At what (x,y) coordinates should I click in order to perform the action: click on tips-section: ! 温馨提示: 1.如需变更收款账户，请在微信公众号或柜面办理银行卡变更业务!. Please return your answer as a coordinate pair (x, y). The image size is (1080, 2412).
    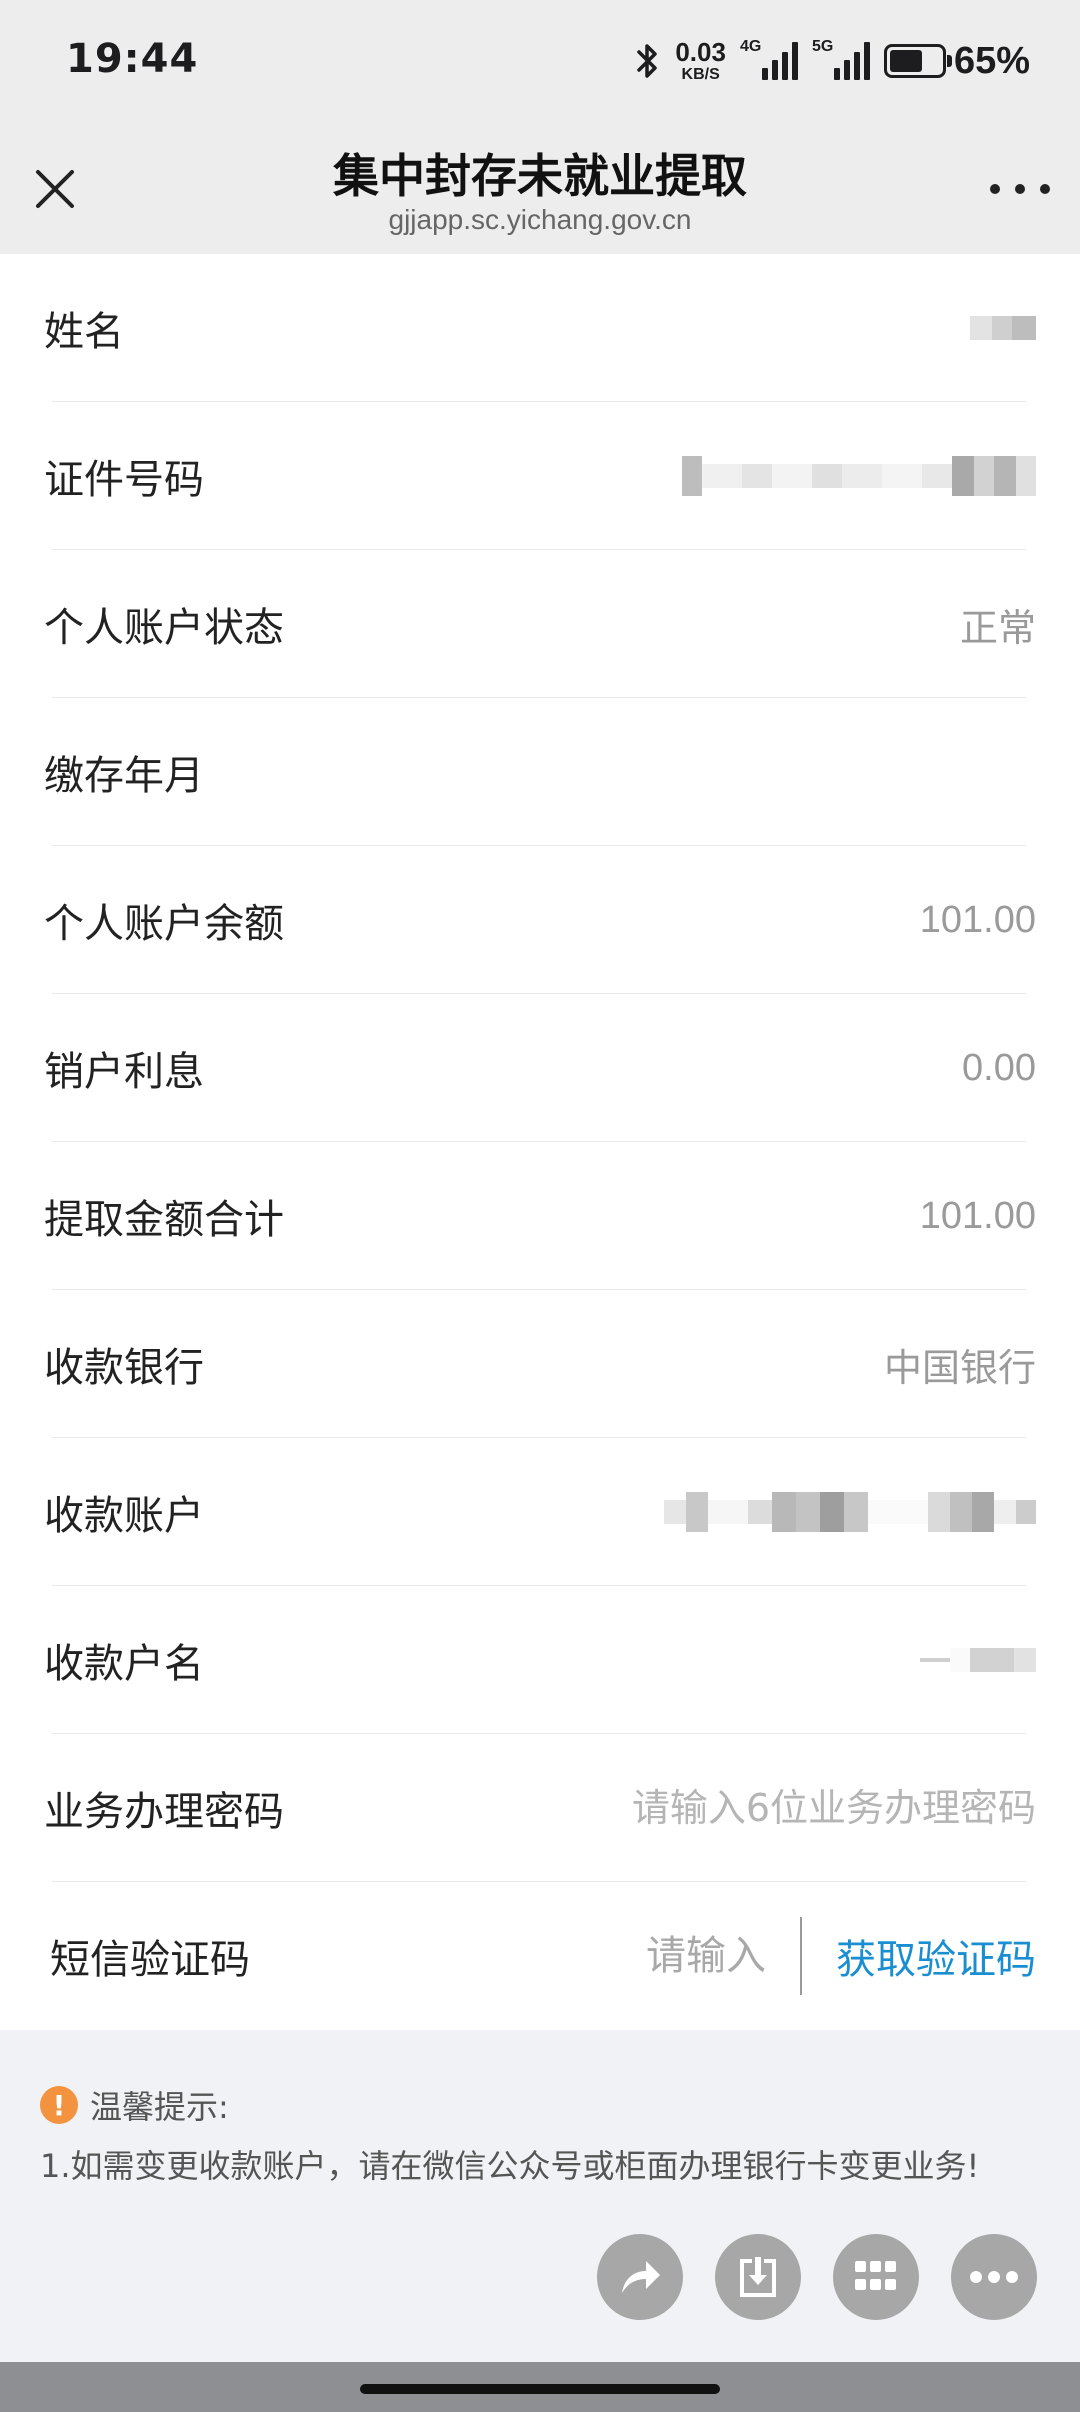
    Looking at the image, I should click on (540, 2138).